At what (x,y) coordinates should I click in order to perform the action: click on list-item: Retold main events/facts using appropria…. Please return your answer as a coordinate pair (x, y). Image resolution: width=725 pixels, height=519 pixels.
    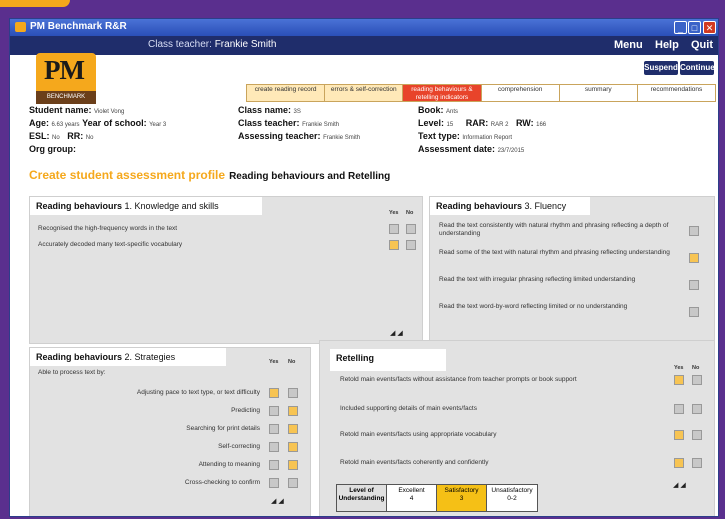
    Looking at the image, I should click on (418, 434).